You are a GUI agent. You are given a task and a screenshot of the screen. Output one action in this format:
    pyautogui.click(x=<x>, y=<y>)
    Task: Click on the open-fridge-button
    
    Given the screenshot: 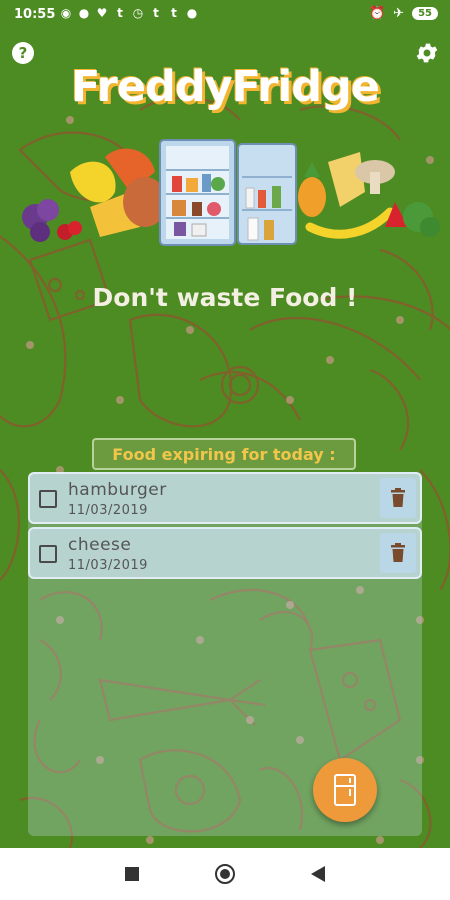 What is the action you would take?
    pyautogui.click(x=345, y=790)
    